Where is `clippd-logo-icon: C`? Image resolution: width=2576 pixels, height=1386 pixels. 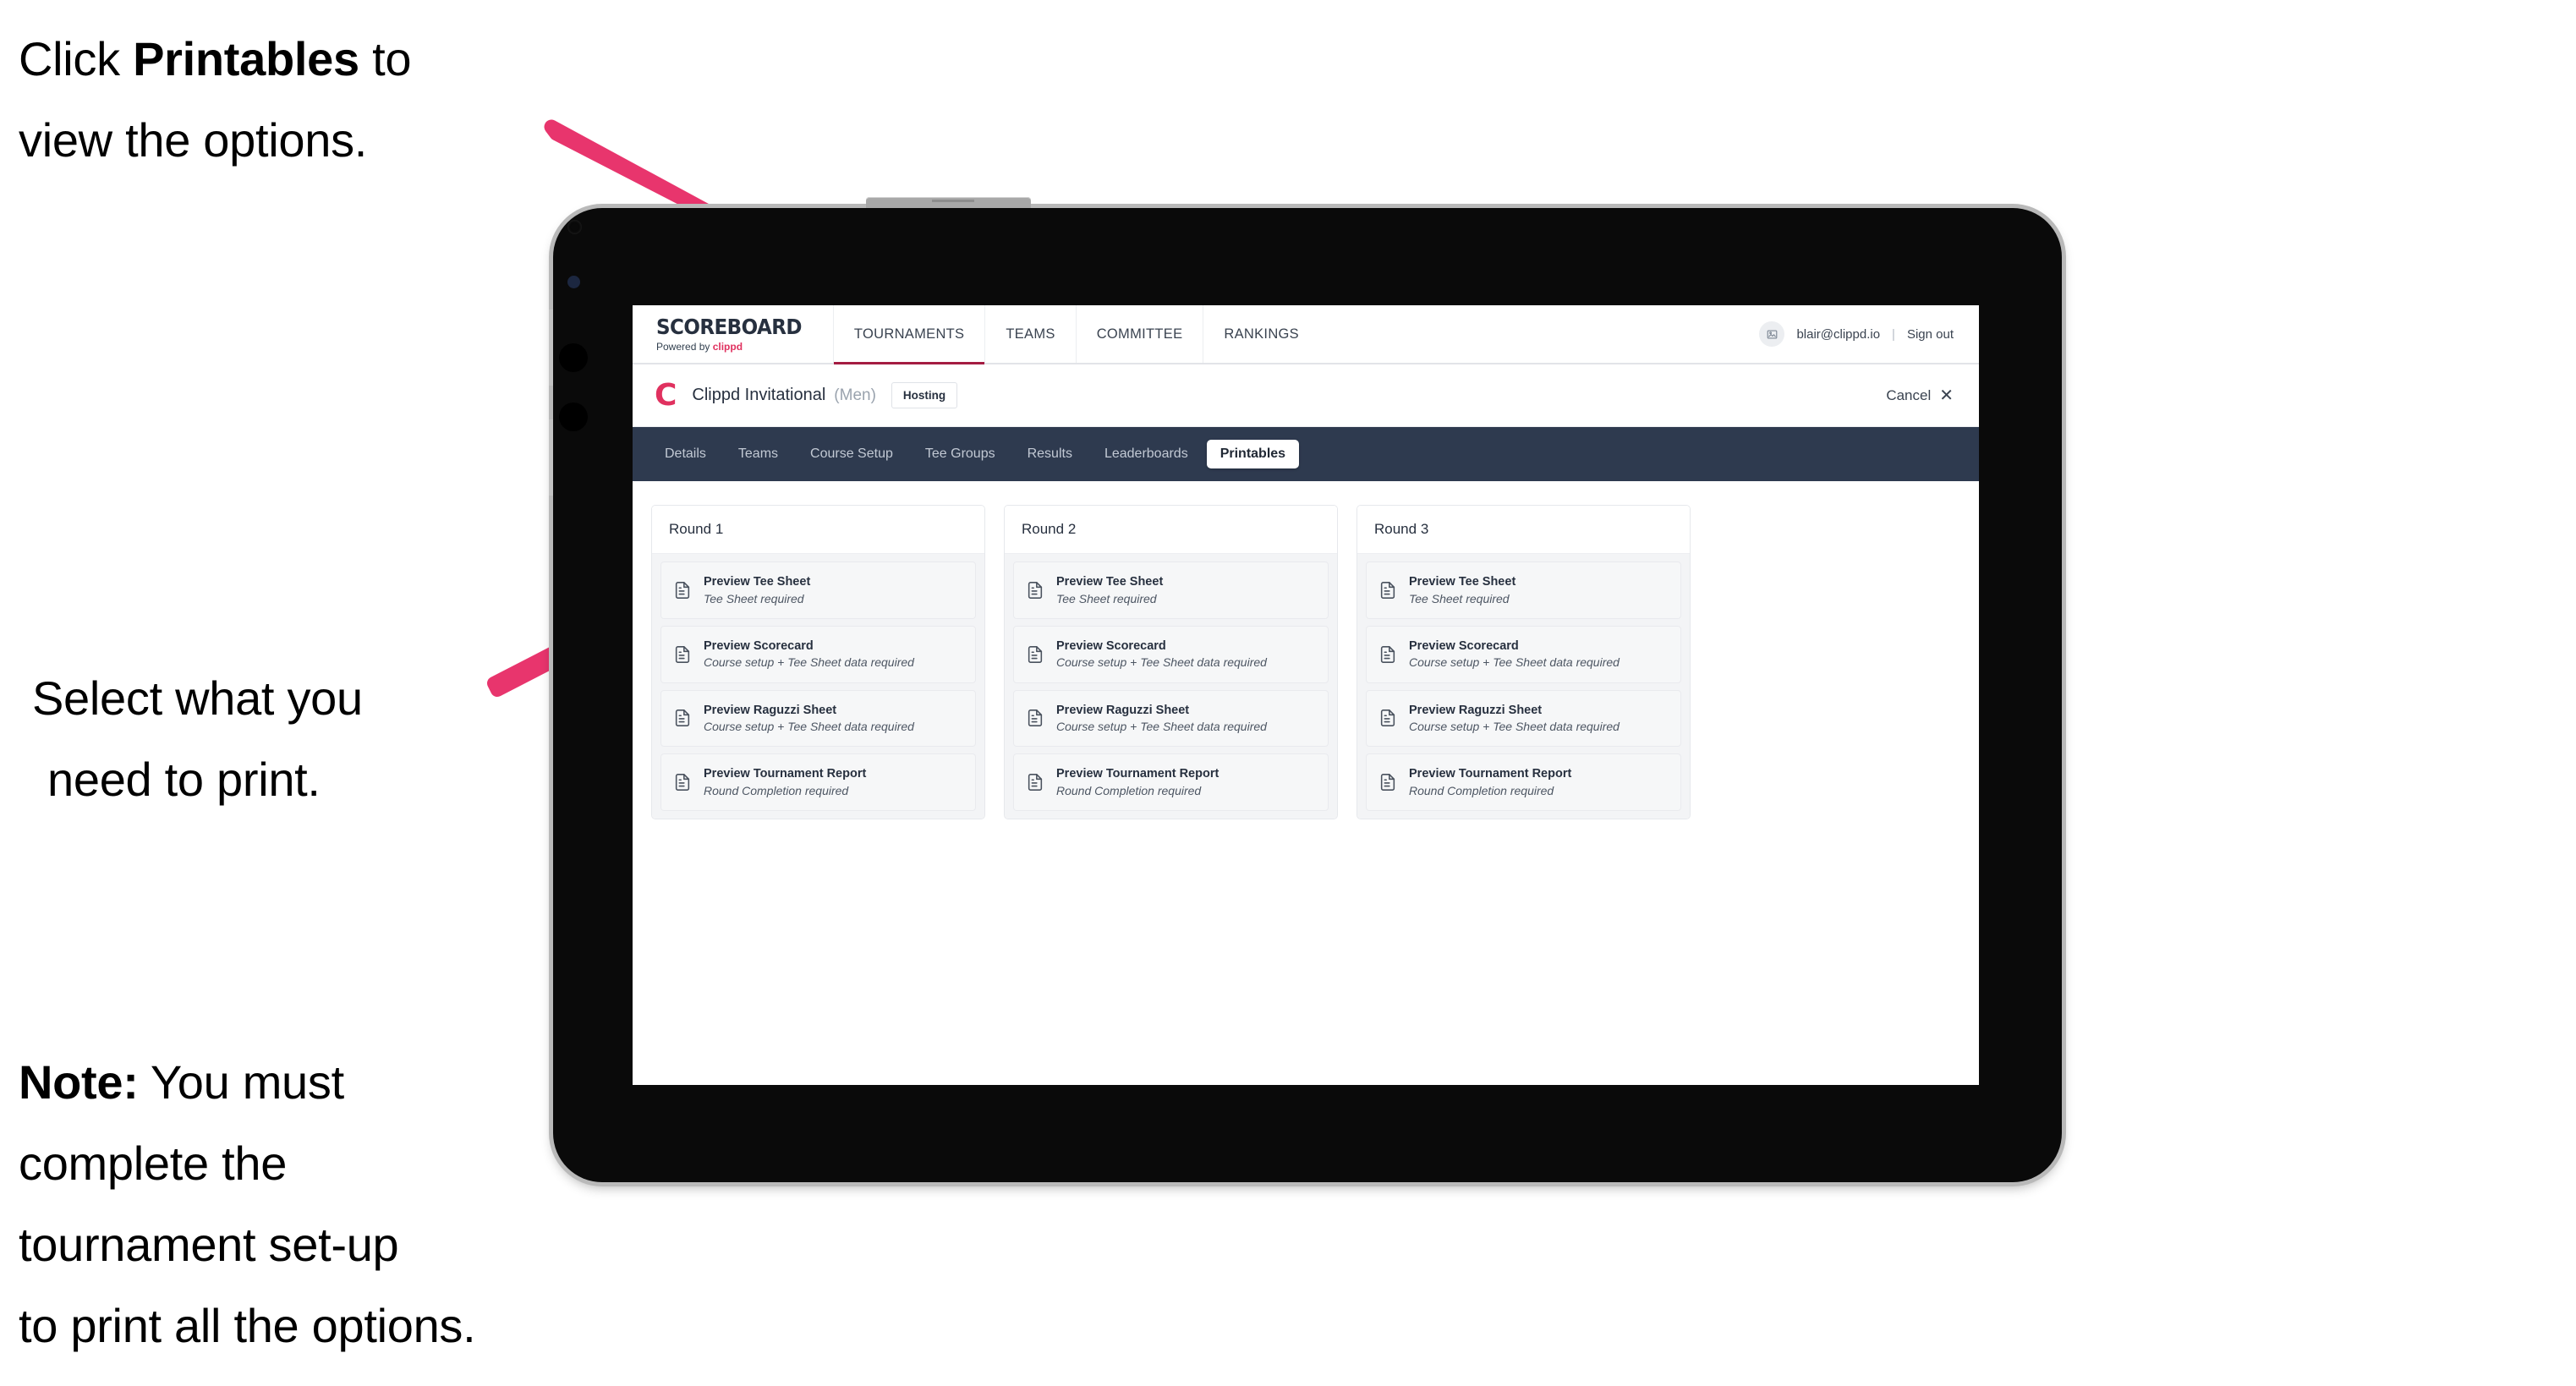 clippd-logo-icon: C is located at coordinates (666, 395).